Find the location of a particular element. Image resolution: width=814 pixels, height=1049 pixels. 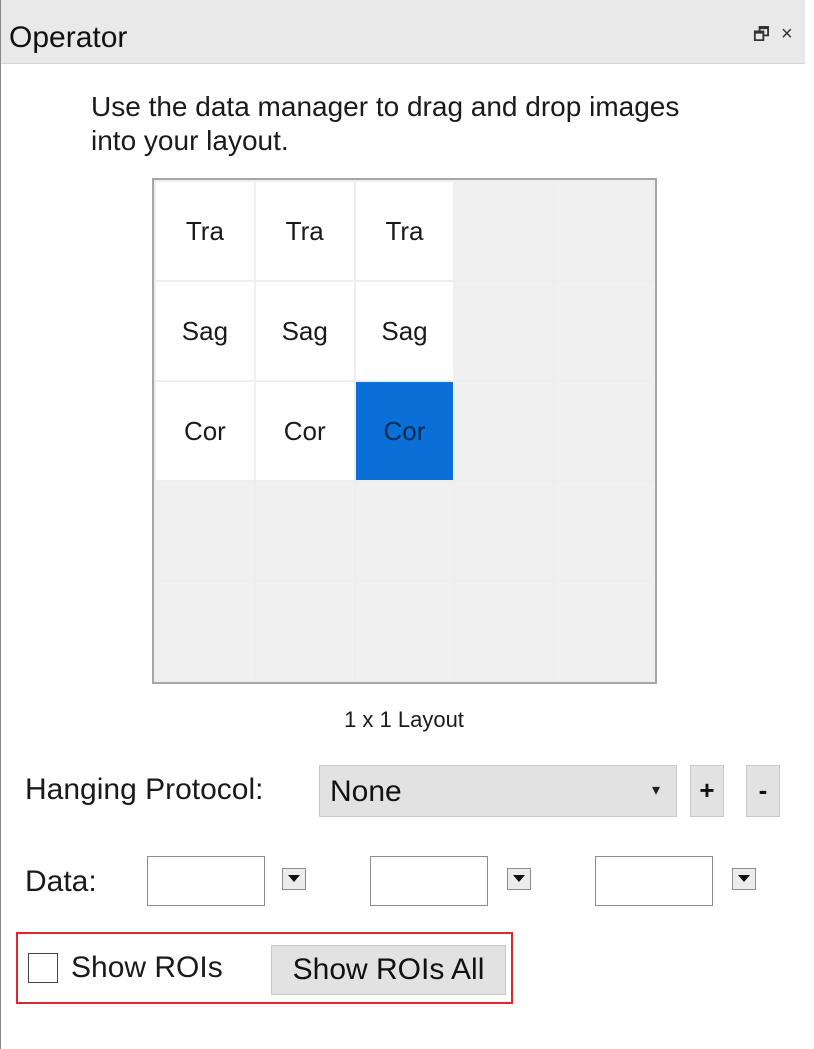

layout-cell-r1-c1: Sag is located at coordinates (304, 331).